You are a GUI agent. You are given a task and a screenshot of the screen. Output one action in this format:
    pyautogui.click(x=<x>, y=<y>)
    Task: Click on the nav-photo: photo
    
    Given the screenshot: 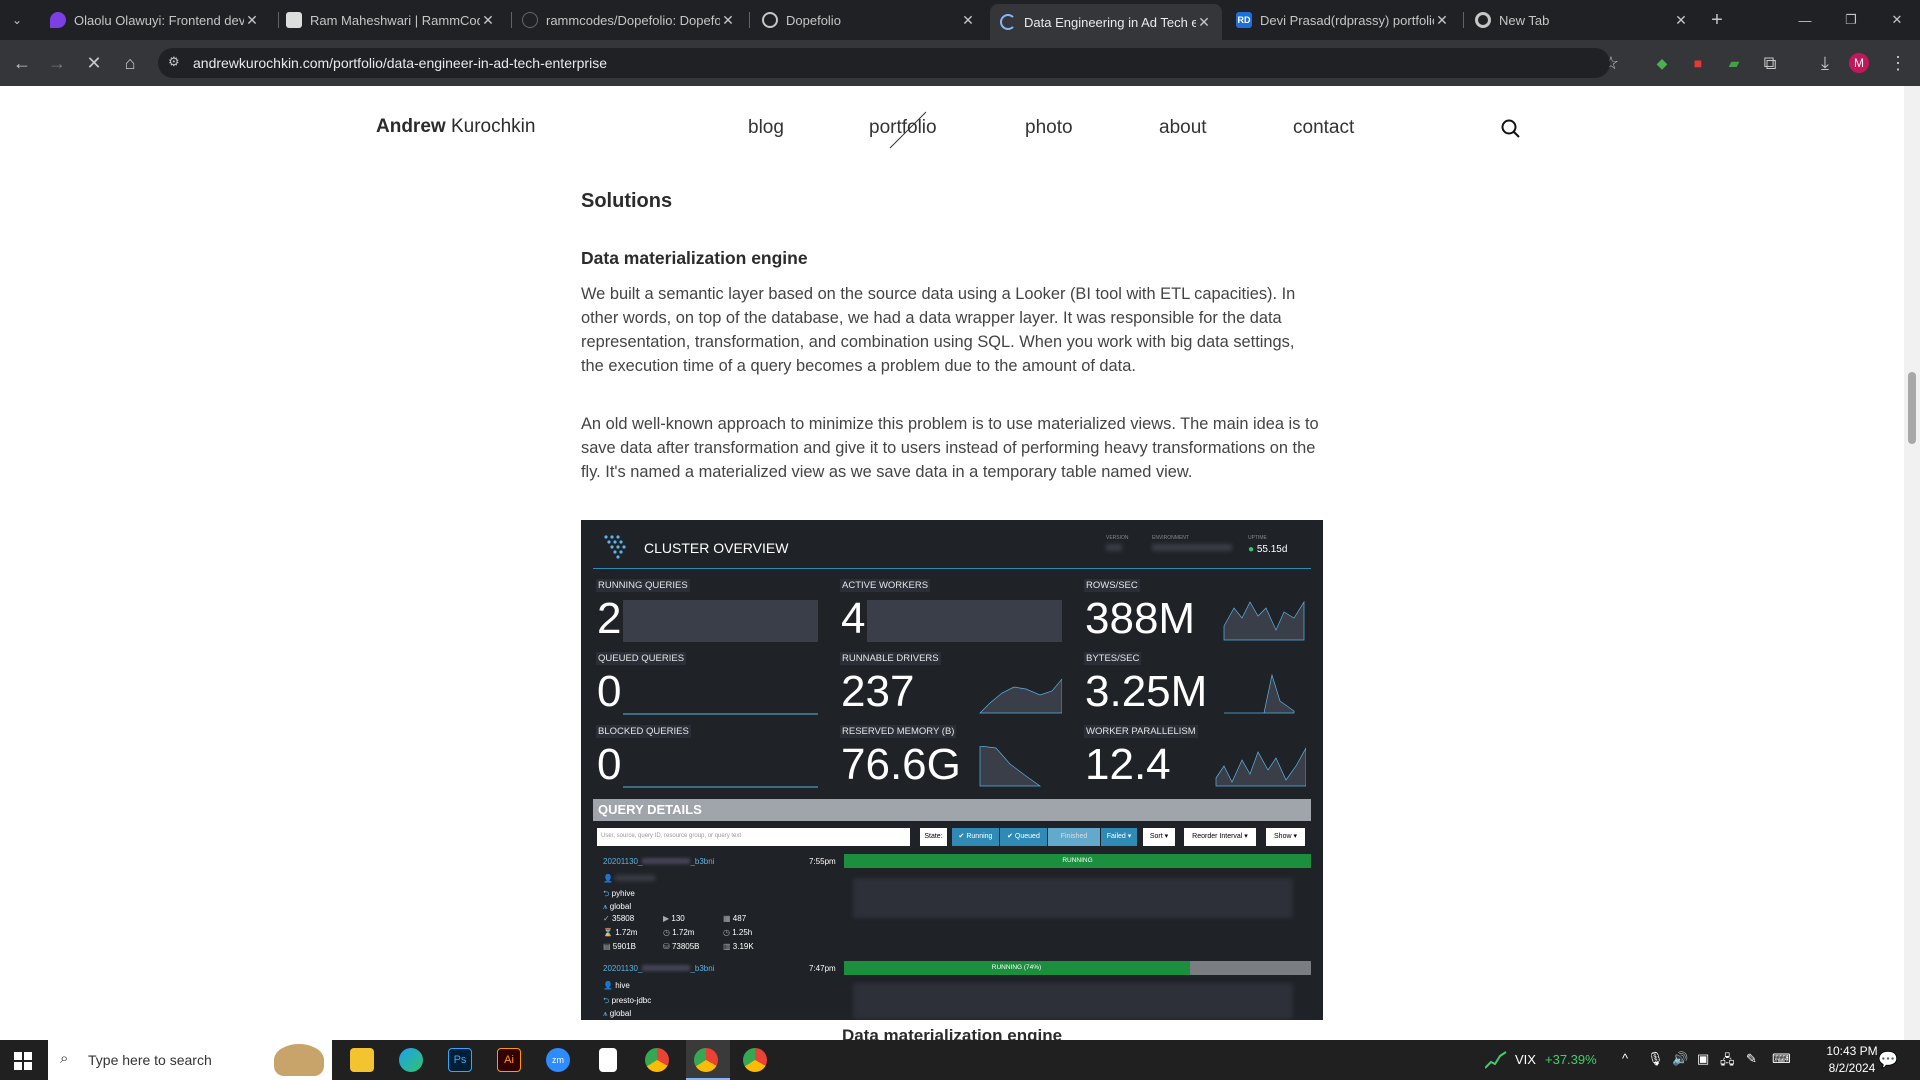 What is the action you would take?
    pyautogui.click(x=1049, y=128)
    